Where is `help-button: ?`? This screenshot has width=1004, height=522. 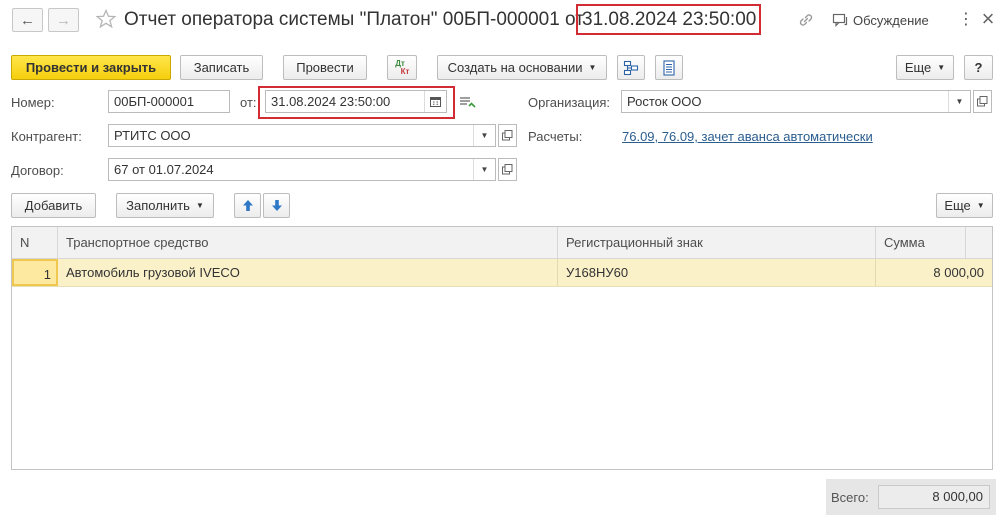
help-button: ? is located at coordinates (978, 67).